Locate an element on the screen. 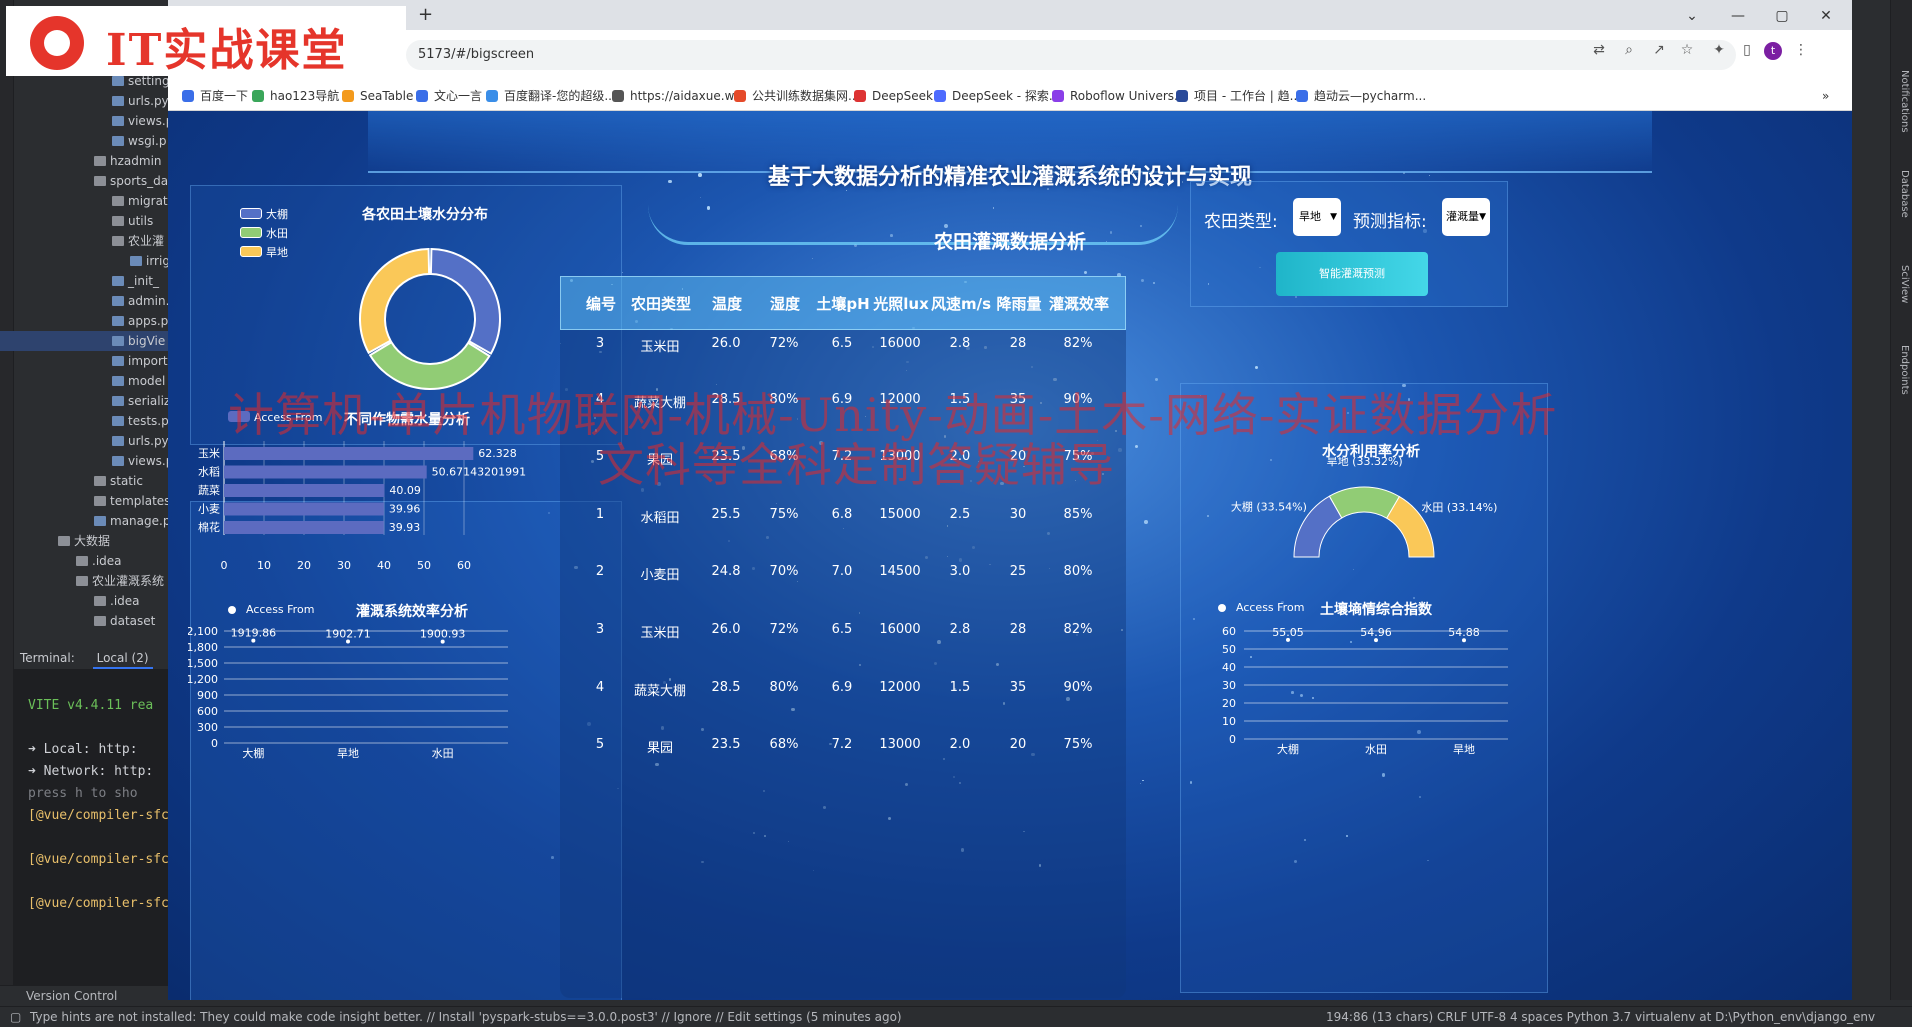  tree-item: templates is located at coordinates (84, 501).